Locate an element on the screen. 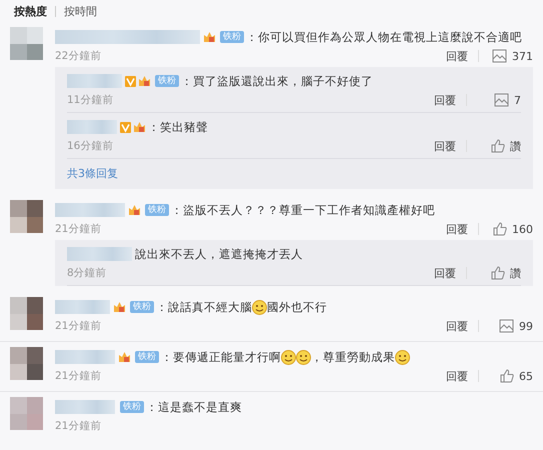  comment-text: ：笑出豬聲 is located at coordinates (178, 127).